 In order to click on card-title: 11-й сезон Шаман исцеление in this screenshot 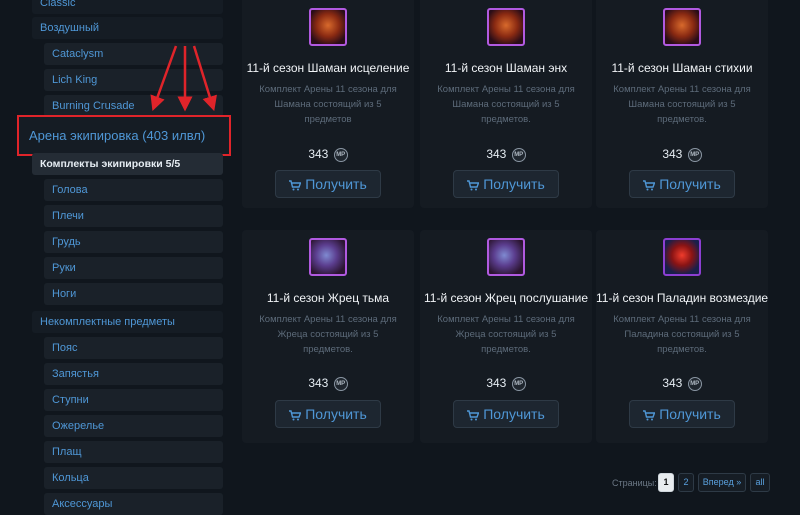, I will do `click(328, 68)`.